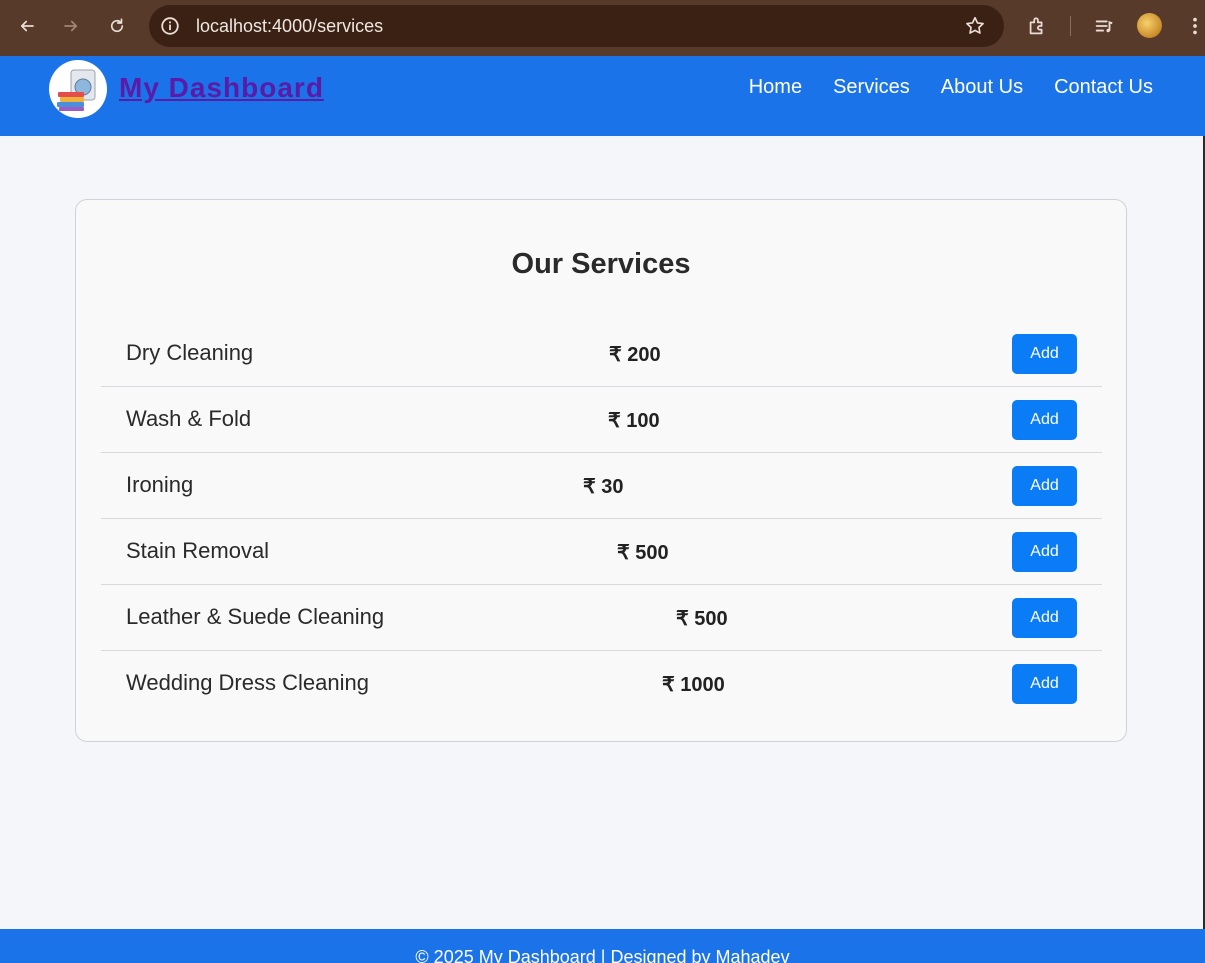  Describe the element at coordinates (170, 26) in the screenshot. I see `info-icon` at that location.